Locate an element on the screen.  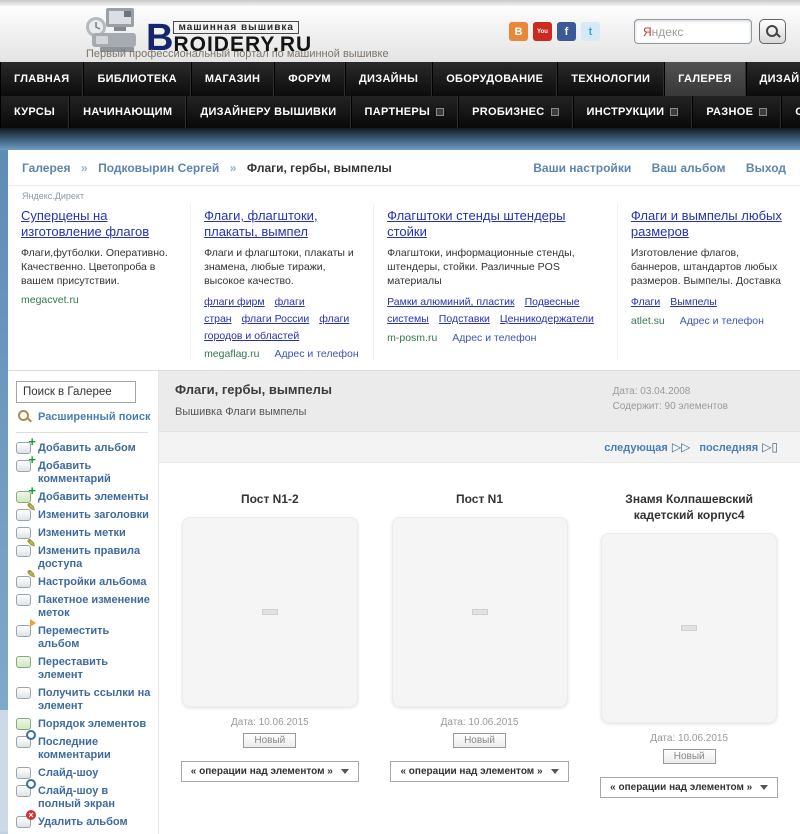
nav-forum: ФОРУМ is located at coordinates (309, 79).